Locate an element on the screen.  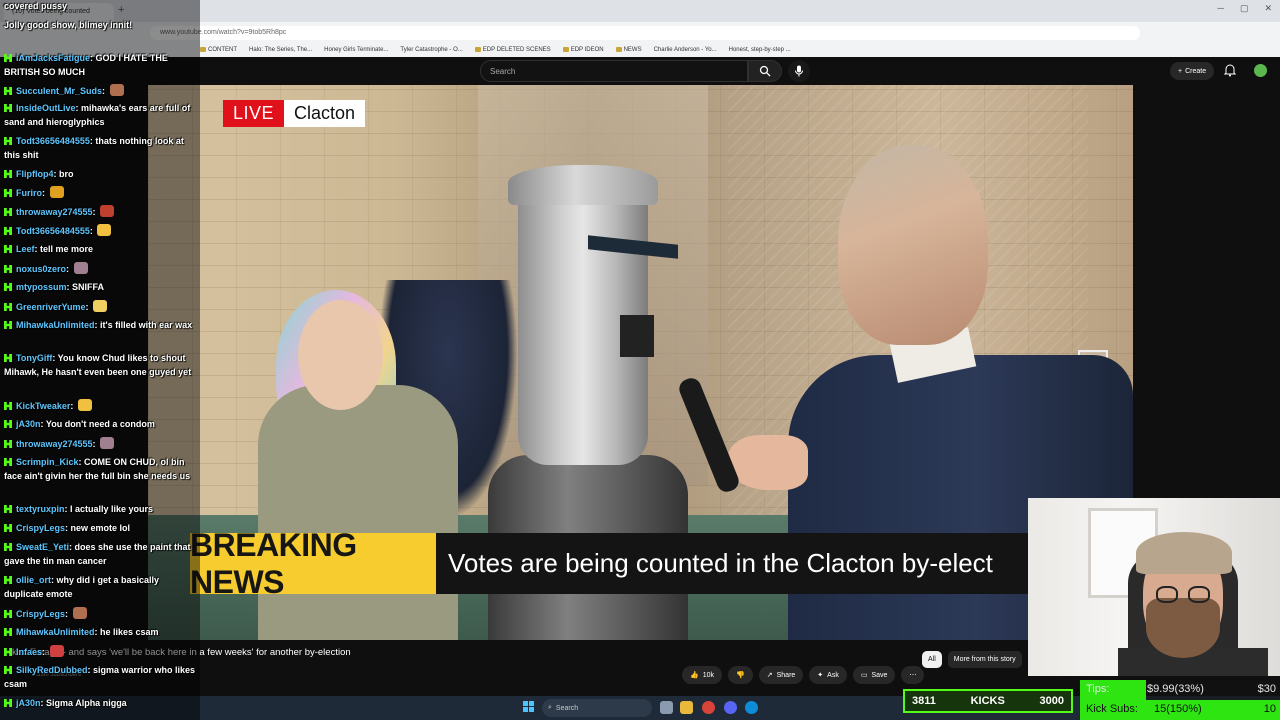
live-label: LIVE is located at coordinates (254, 113).